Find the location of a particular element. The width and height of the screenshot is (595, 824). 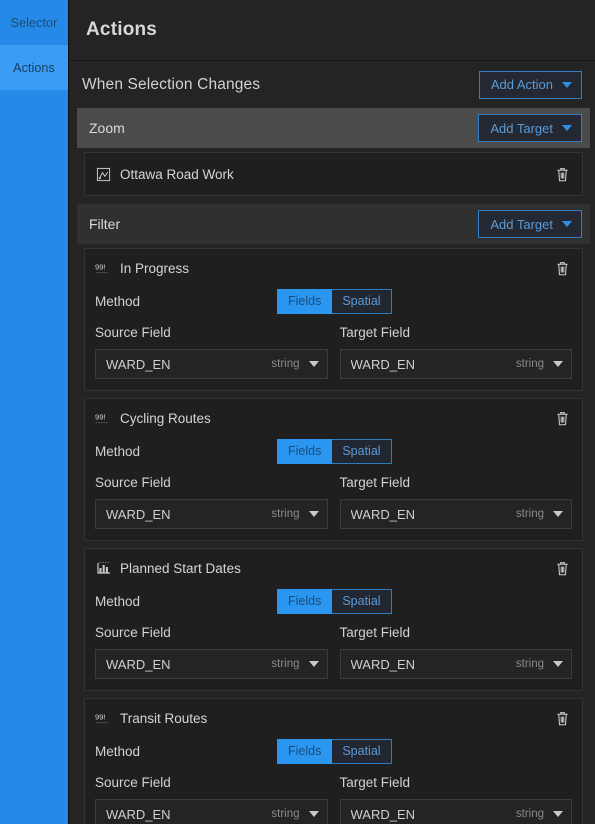

add-target-label: Add Target is located at coordinates (521, 224).